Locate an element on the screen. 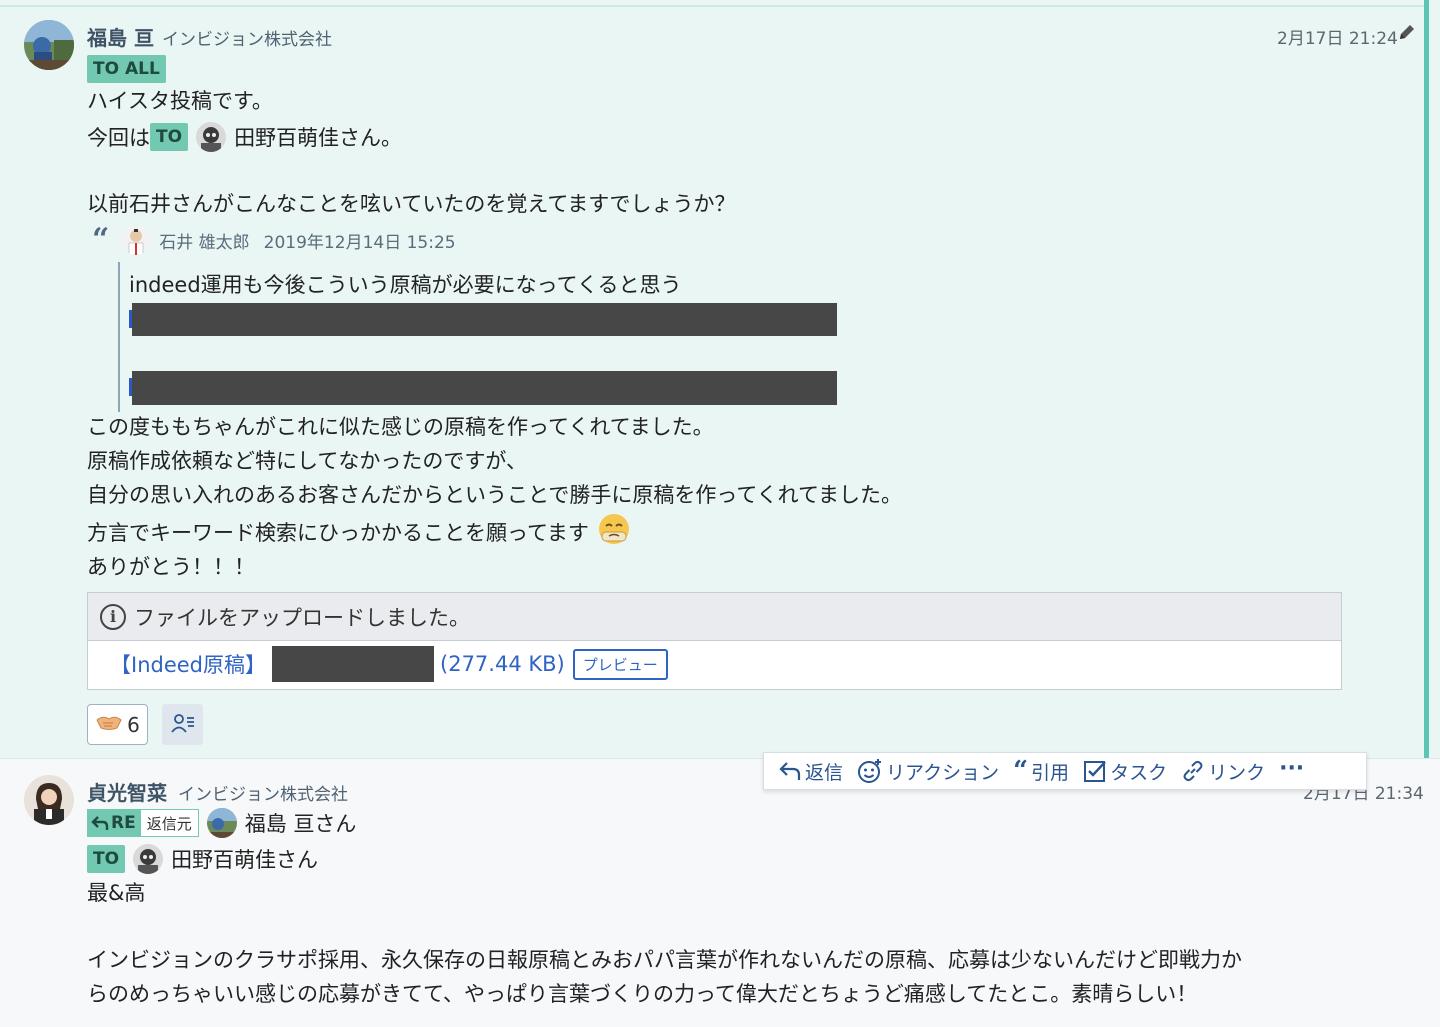  file-attachment-header: i ファイルをアップロードしました。 is located at coordinates (714, 617).